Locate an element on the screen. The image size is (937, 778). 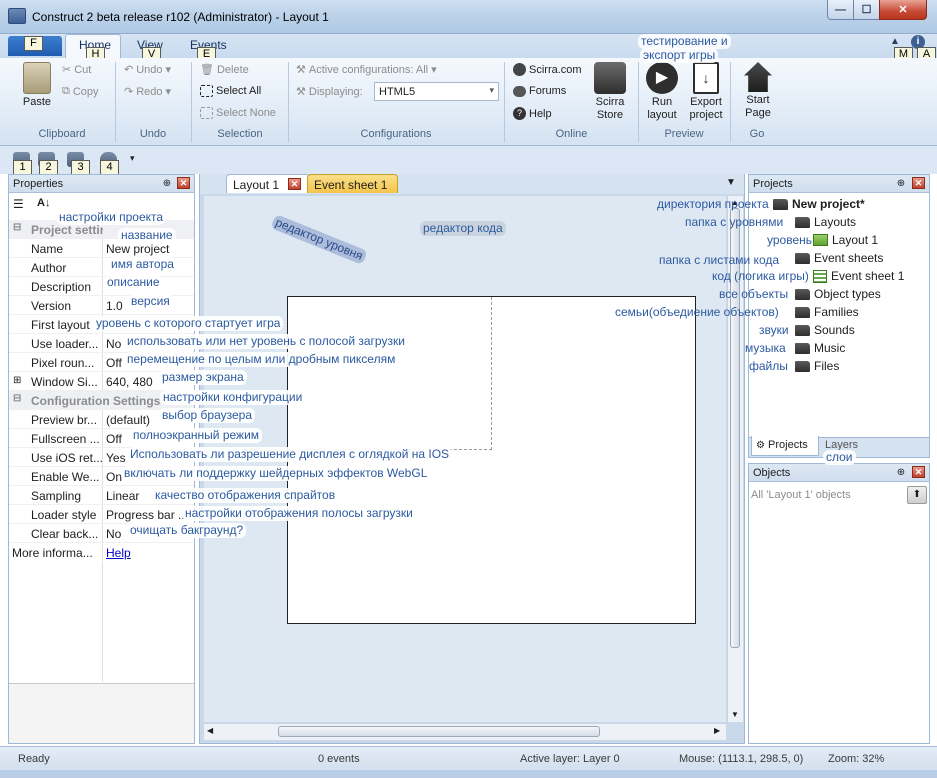
cut-button: ✂ Cut is located at coordinates (76, 70).